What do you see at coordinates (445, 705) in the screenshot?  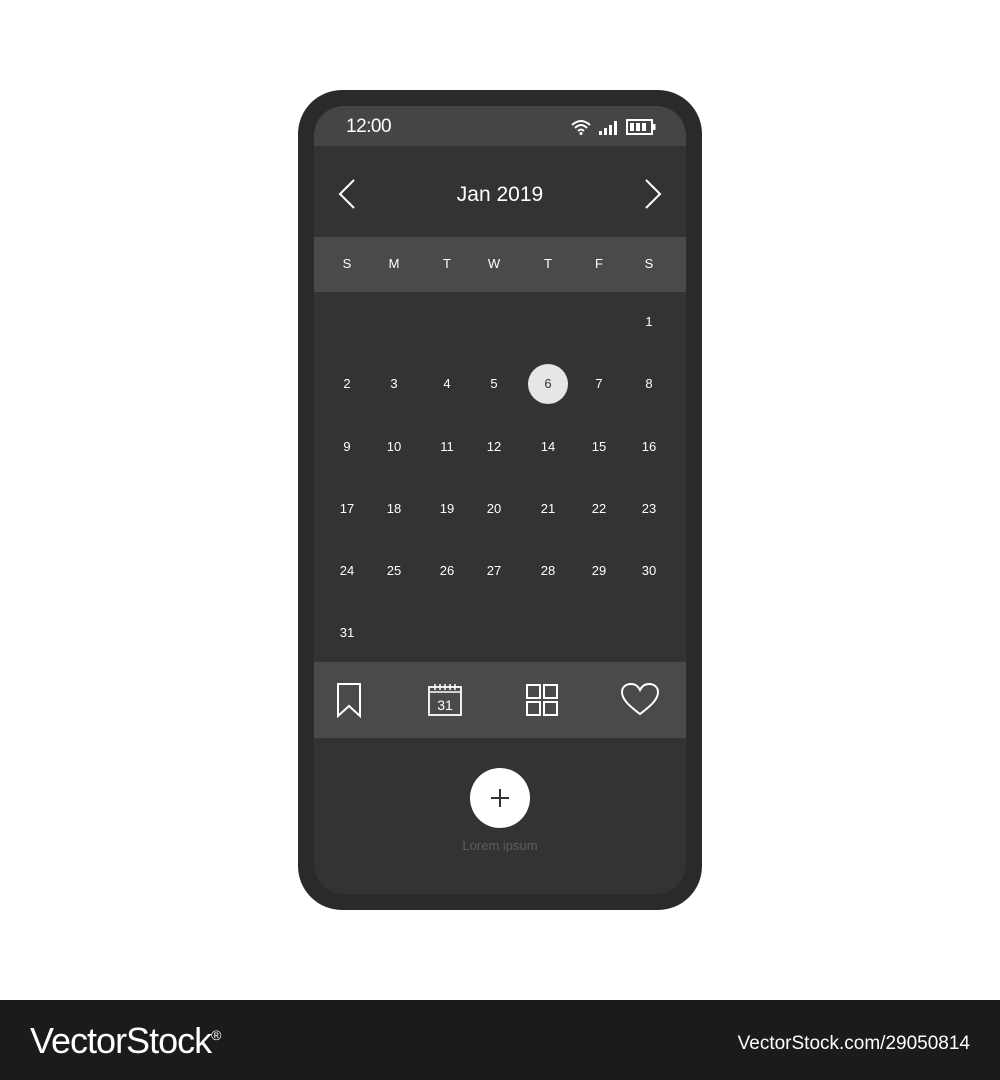 I see `calendar-icon-date: 31` at bounding box center [445, 705].